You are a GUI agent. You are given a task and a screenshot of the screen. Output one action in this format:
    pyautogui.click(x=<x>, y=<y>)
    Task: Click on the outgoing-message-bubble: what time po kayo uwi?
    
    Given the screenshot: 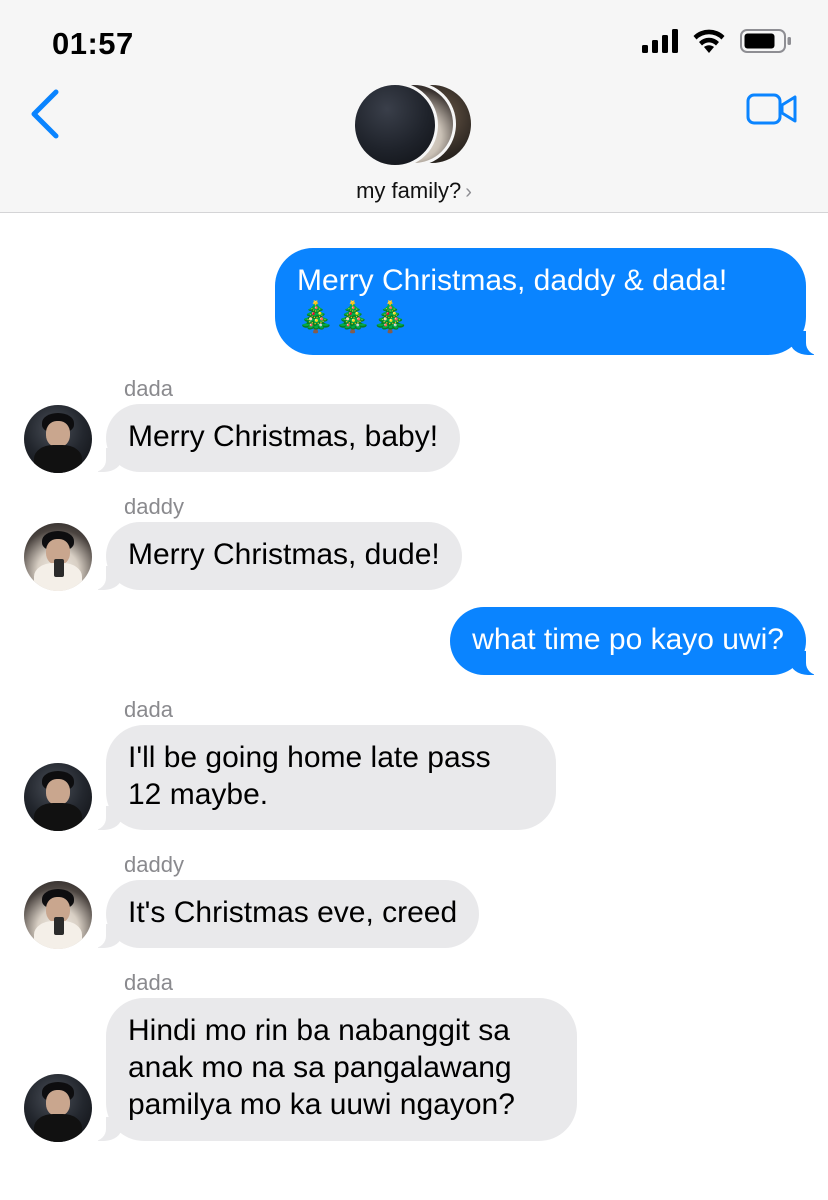 What is the action you would take?
    pyautogui.click(x=635, y=641)
    